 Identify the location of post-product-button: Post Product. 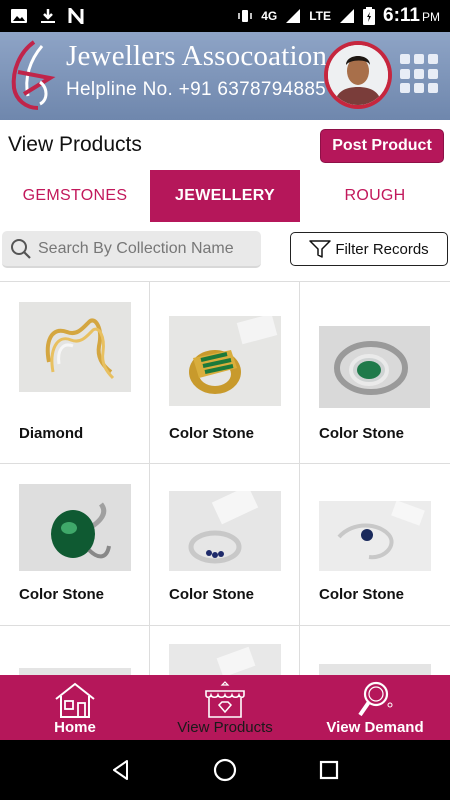
(382, 146).